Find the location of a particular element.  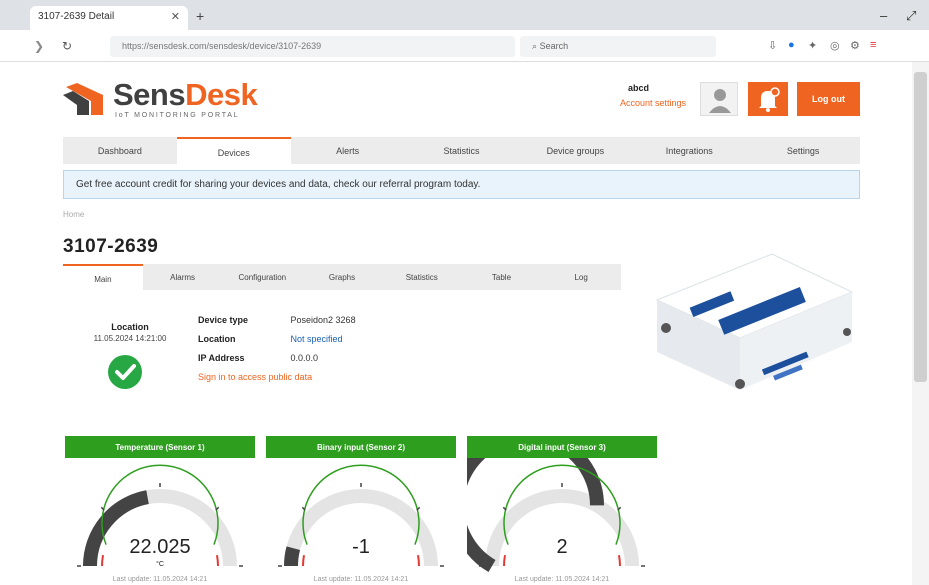

page-title: 3107-2639 is located at coordinates (111, 246).